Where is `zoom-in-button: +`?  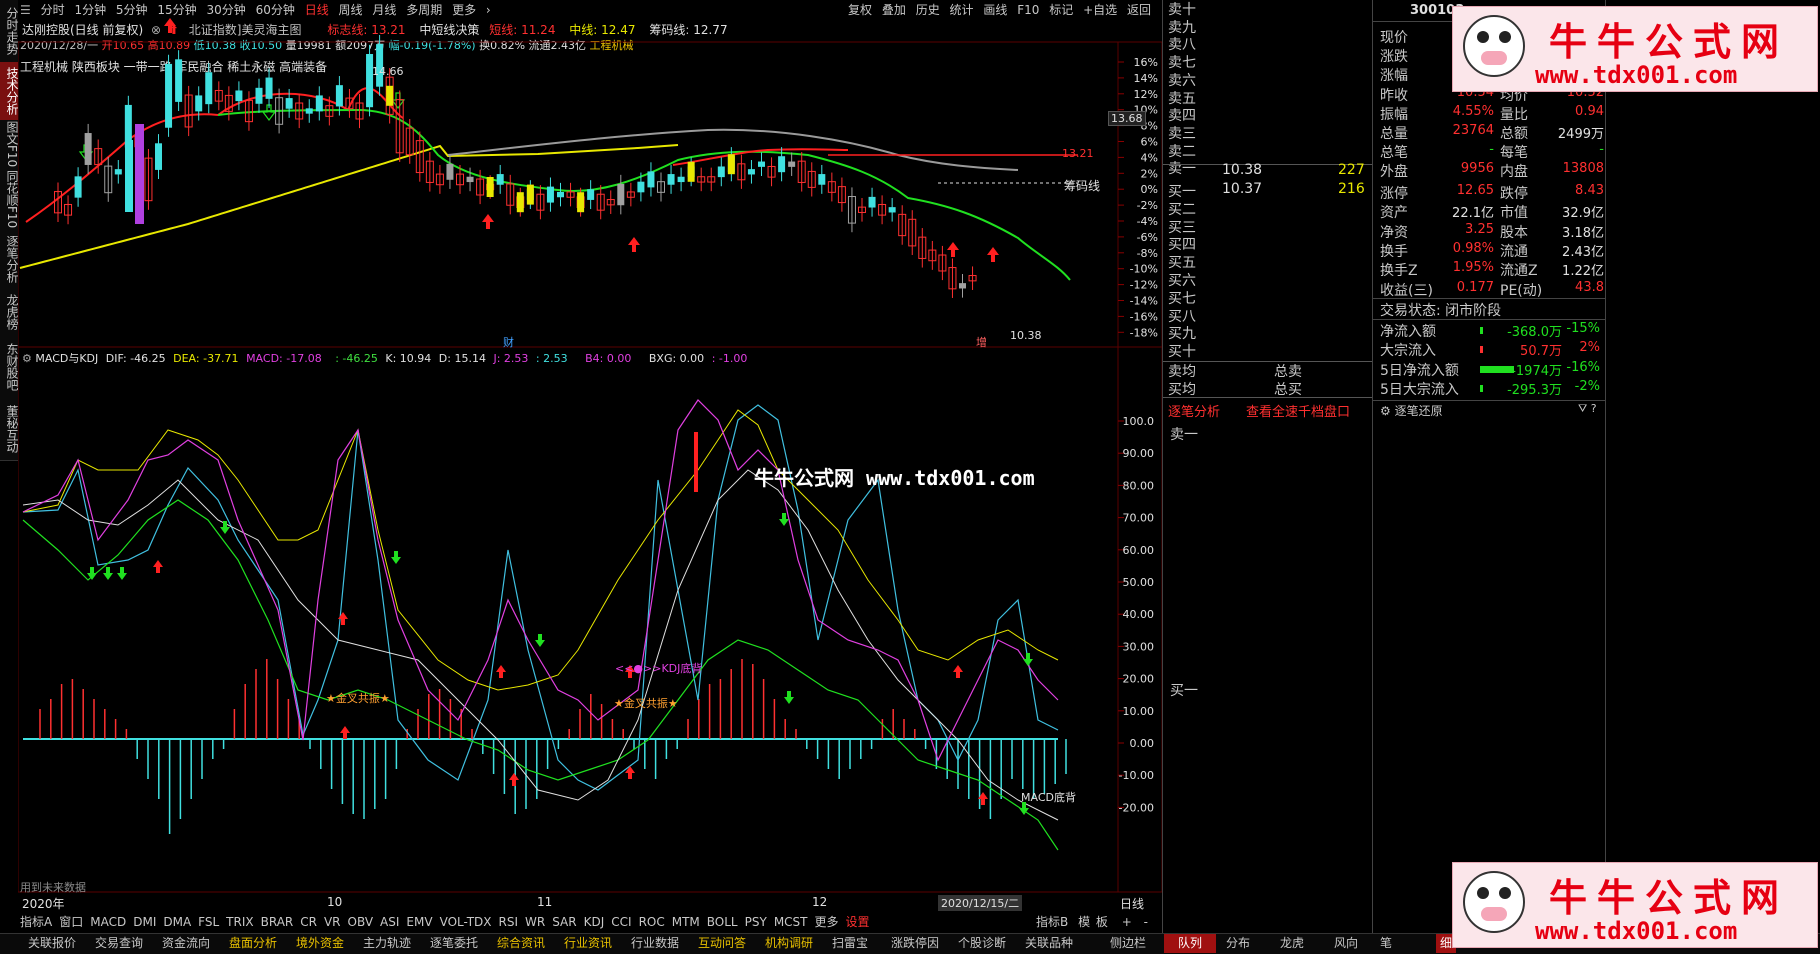 zoom-in-button: + is located at coordinates (1127, 922).